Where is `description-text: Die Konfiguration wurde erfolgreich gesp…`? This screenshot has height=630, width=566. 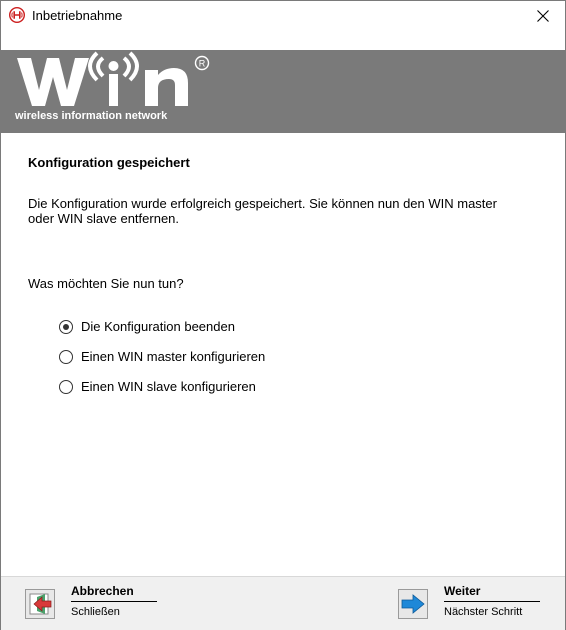 description-text: Die Konfiguration wurde erfolgreich gesp… is located at coordinates (288, 211).